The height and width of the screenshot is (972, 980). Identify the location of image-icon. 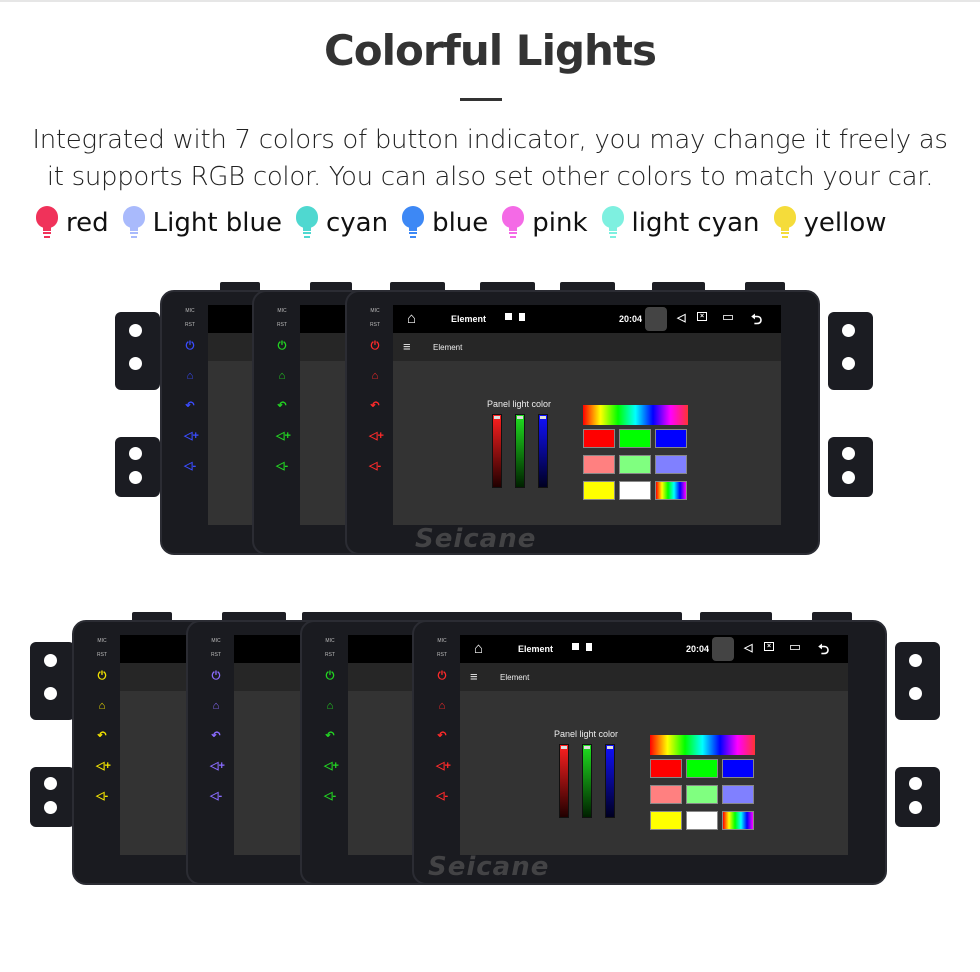
(508, 316).